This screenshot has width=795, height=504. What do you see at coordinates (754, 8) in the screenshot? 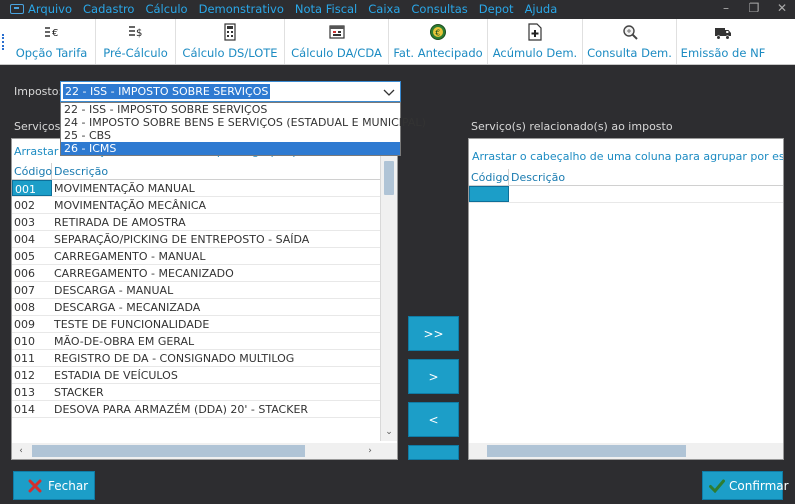
I see `restore-icon: ❐` at bounding box center [754, 8].